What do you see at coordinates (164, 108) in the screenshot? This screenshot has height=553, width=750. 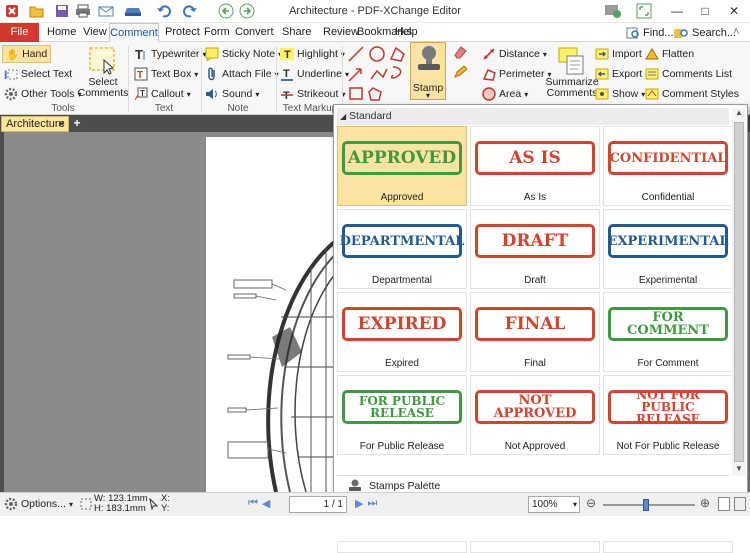 I see `text-group-label: Text` at bounding box center [164, 108].